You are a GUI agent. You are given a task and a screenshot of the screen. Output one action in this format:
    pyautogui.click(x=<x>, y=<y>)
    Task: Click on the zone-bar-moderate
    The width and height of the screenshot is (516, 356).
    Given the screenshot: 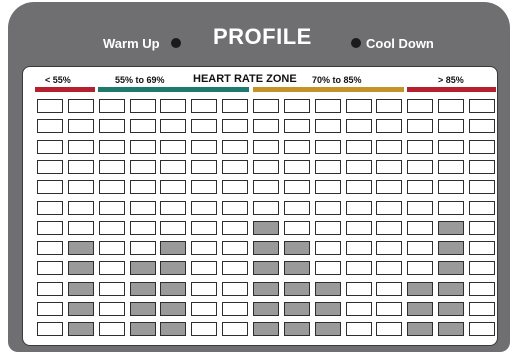 What is the action you would take?
    pyautogui.click(x=173, y=89)
    